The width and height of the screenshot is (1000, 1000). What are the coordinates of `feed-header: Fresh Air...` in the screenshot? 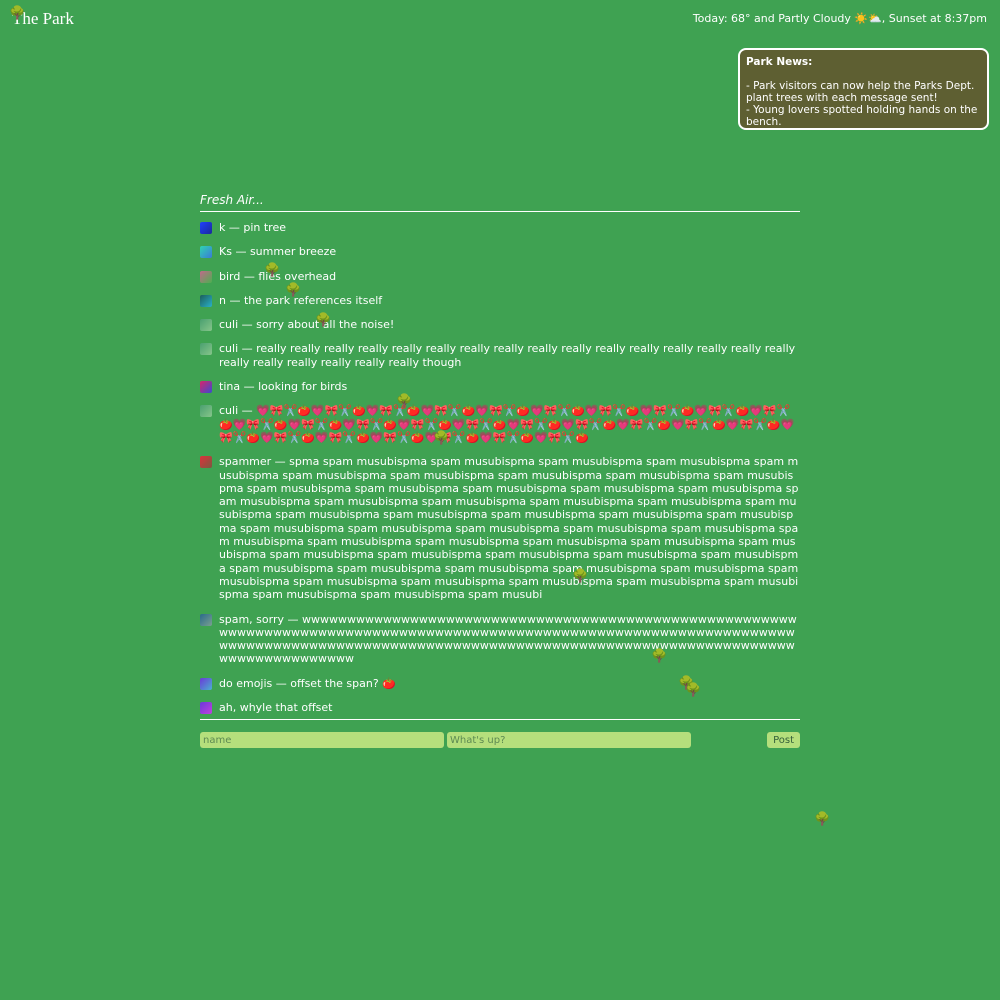 It's located at (500, 202).